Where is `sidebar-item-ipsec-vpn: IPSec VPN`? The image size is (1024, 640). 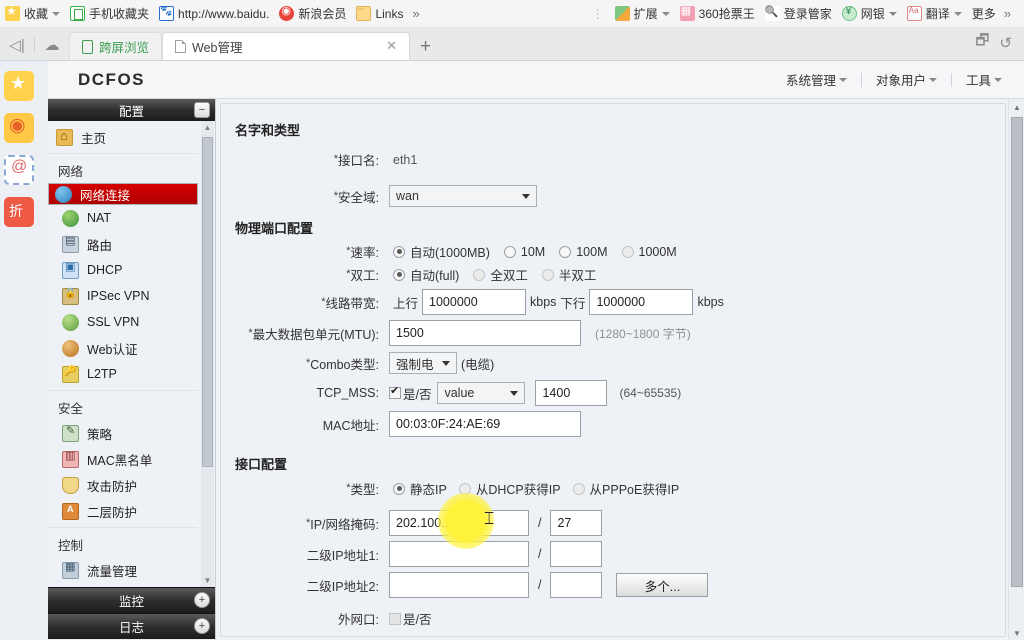 sidebar-item-ipsec-vpn: IPSec VPN is located at coordinates (123, 296).